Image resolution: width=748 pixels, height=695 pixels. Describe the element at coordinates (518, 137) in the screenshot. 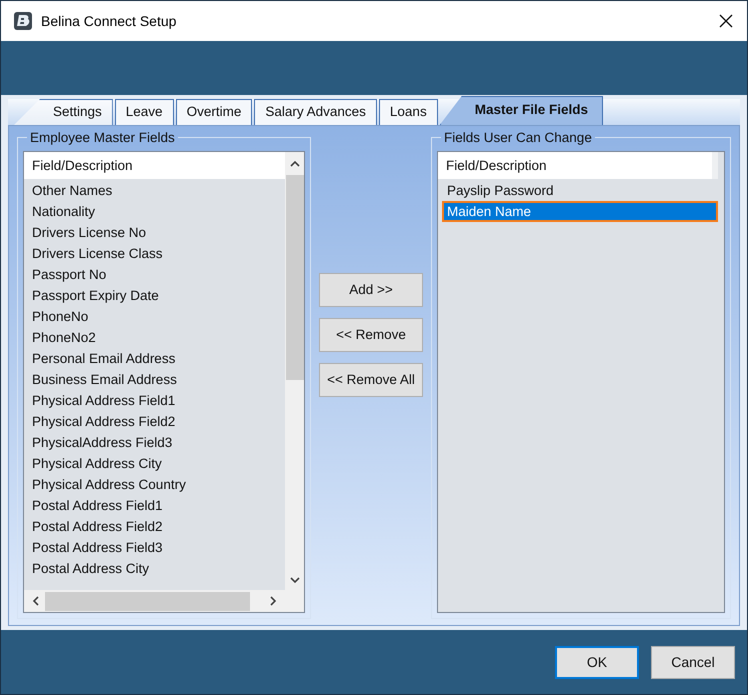

I see `group-title: Fields User Can Change` at that location.